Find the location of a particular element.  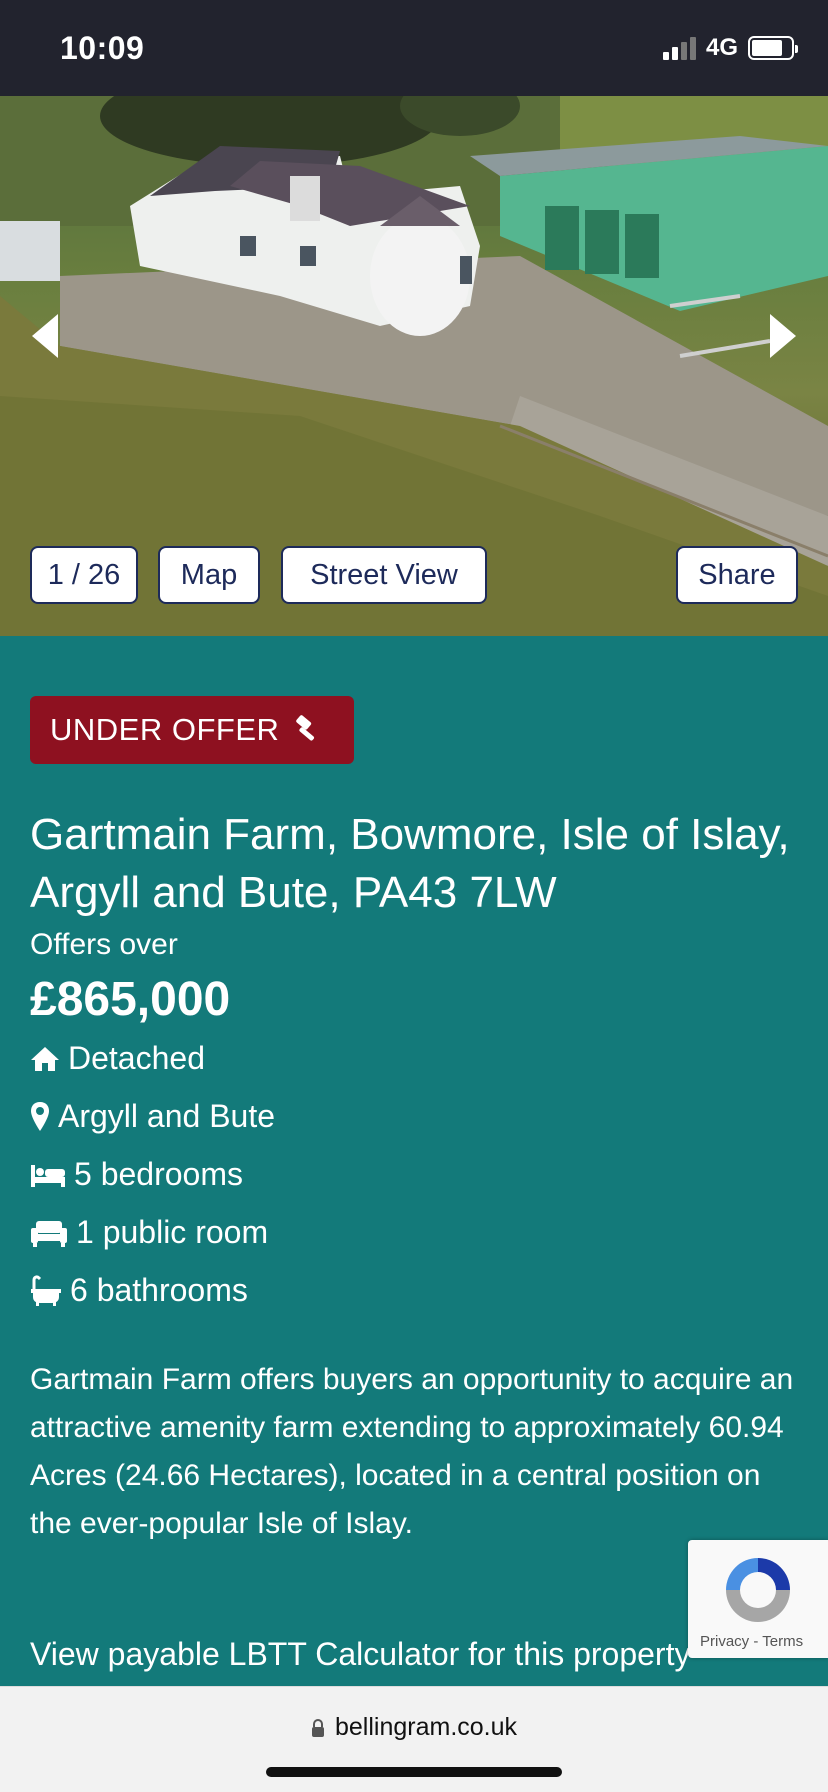

feature-location: Argyll and Bute is located at coordinates (152, 1116).